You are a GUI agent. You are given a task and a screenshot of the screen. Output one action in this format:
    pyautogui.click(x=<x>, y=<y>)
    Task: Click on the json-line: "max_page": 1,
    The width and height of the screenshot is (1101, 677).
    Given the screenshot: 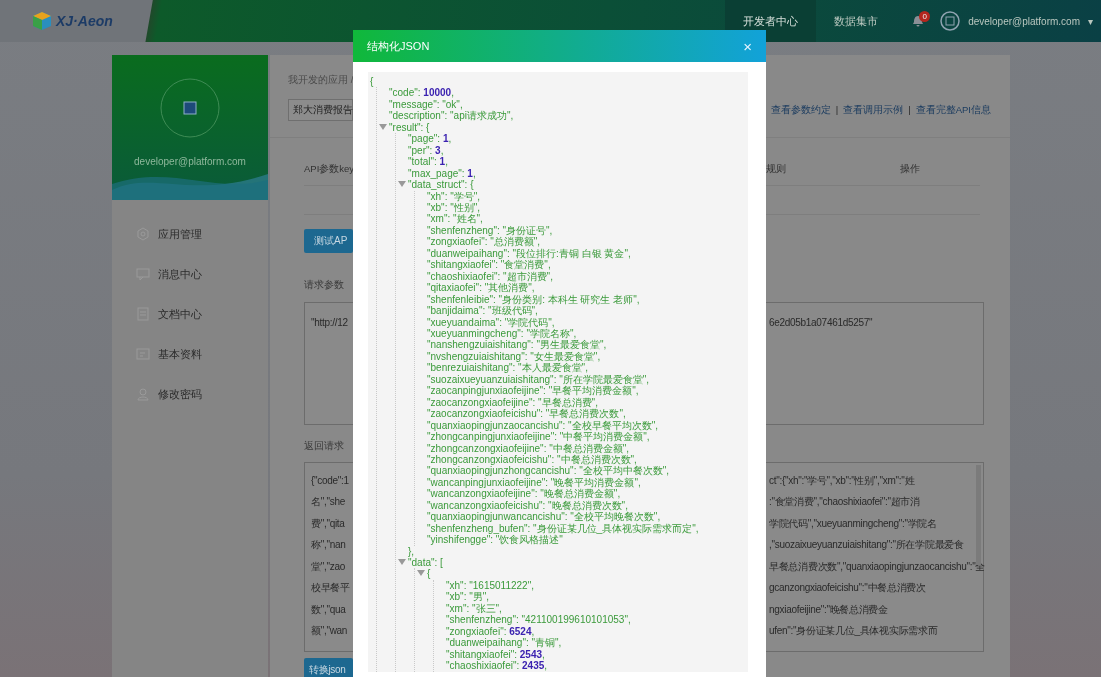 What is the action you would take?
    pyautogui.click(x=442, y=173)
    